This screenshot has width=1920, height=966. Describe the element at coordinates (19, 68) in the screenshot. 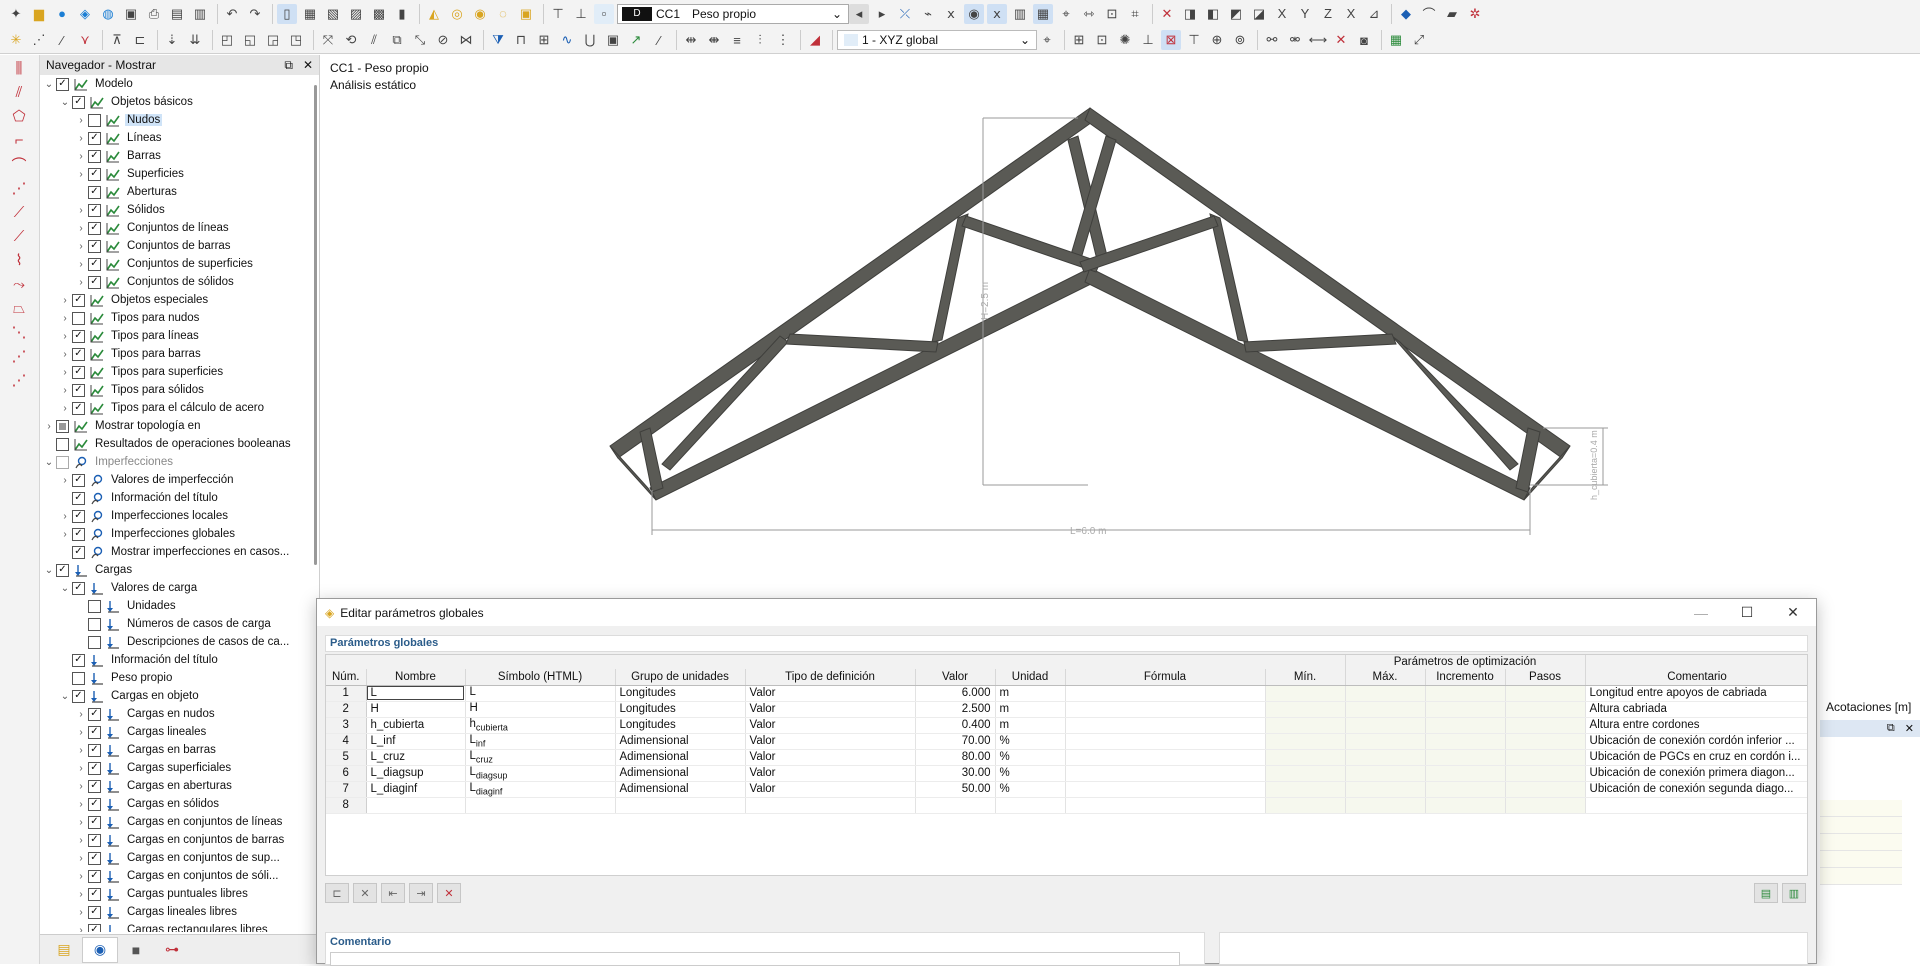

I see `member-tool-icon: ⫼` at that location.